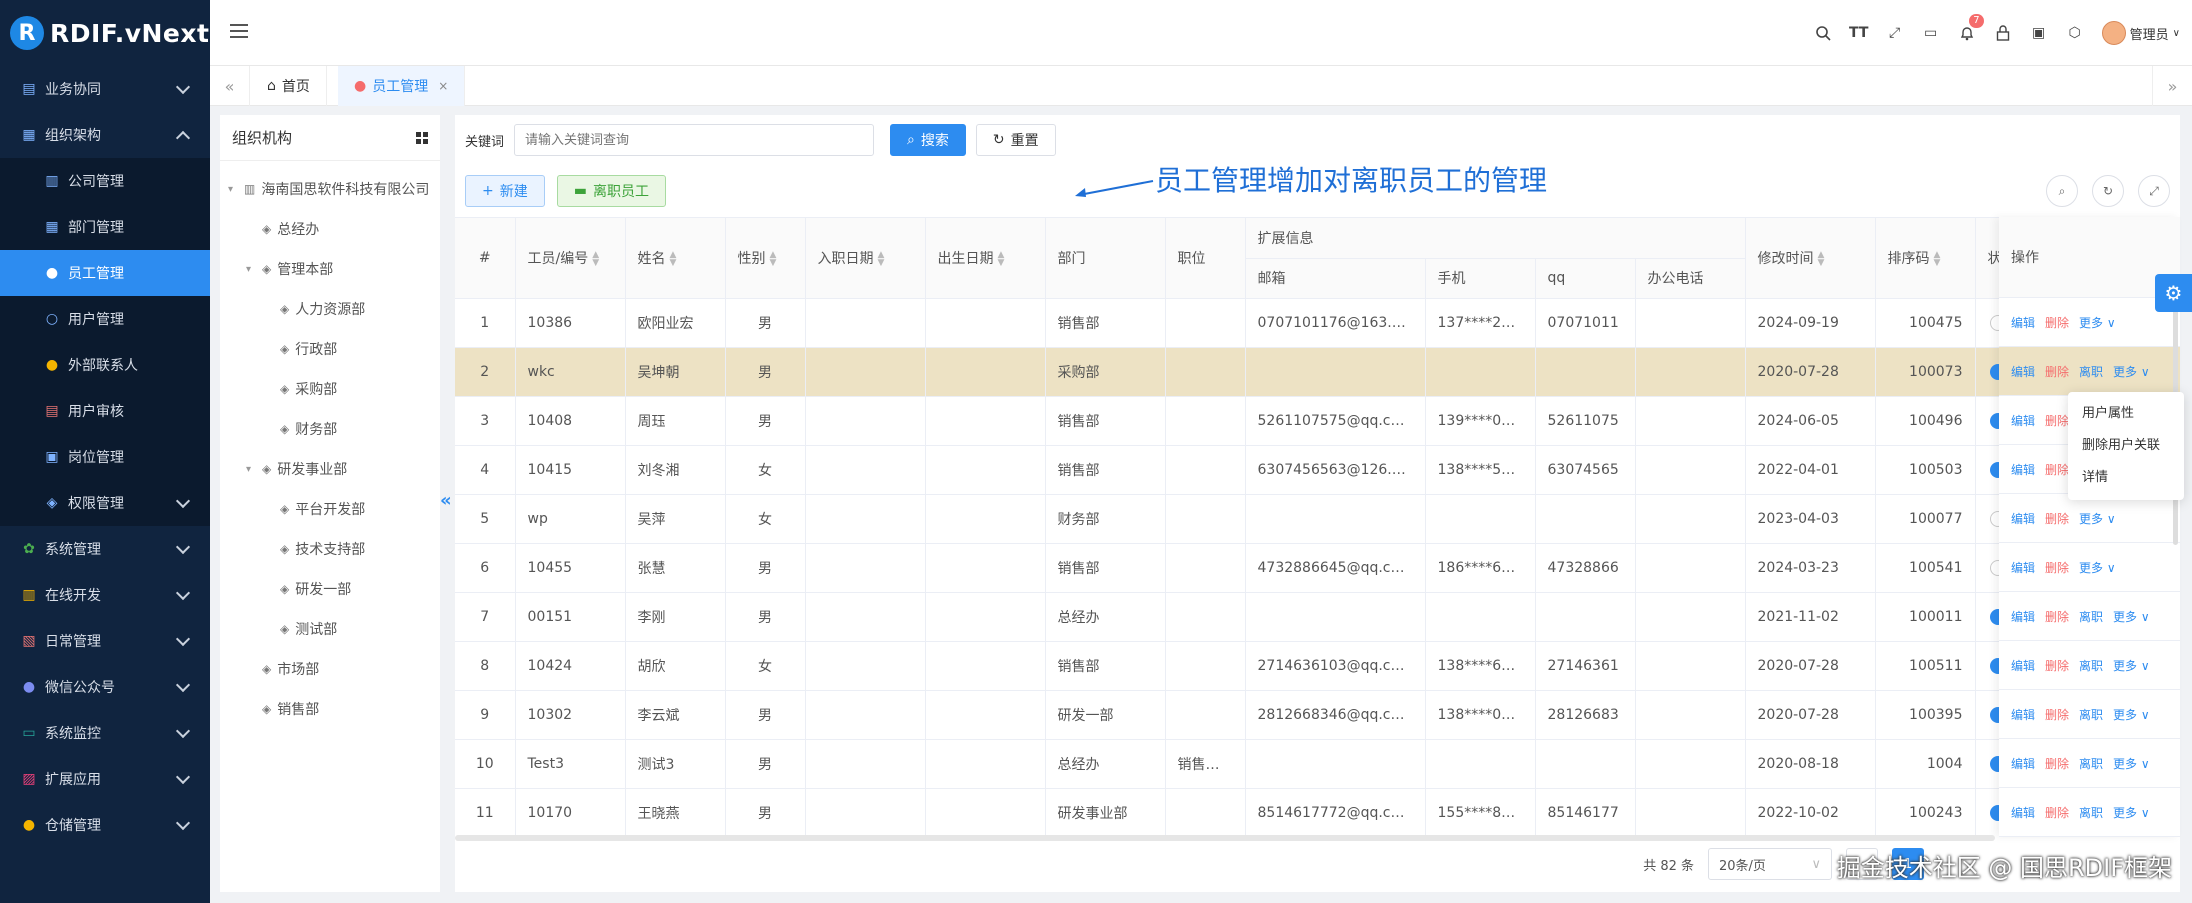  Describe the element at coordinates (105, 687) in the screenshot. I see `sidebar-item-5: ● 微信公众号` at that location.